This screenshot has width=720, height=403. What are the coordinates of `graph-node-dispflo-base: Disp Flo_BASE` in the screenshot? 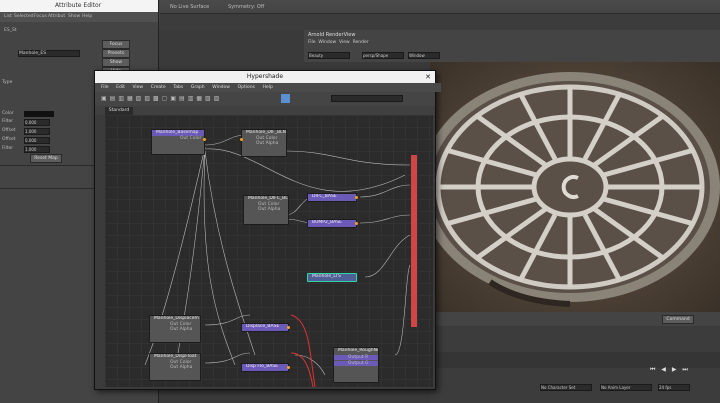 It's located at (265, 367).